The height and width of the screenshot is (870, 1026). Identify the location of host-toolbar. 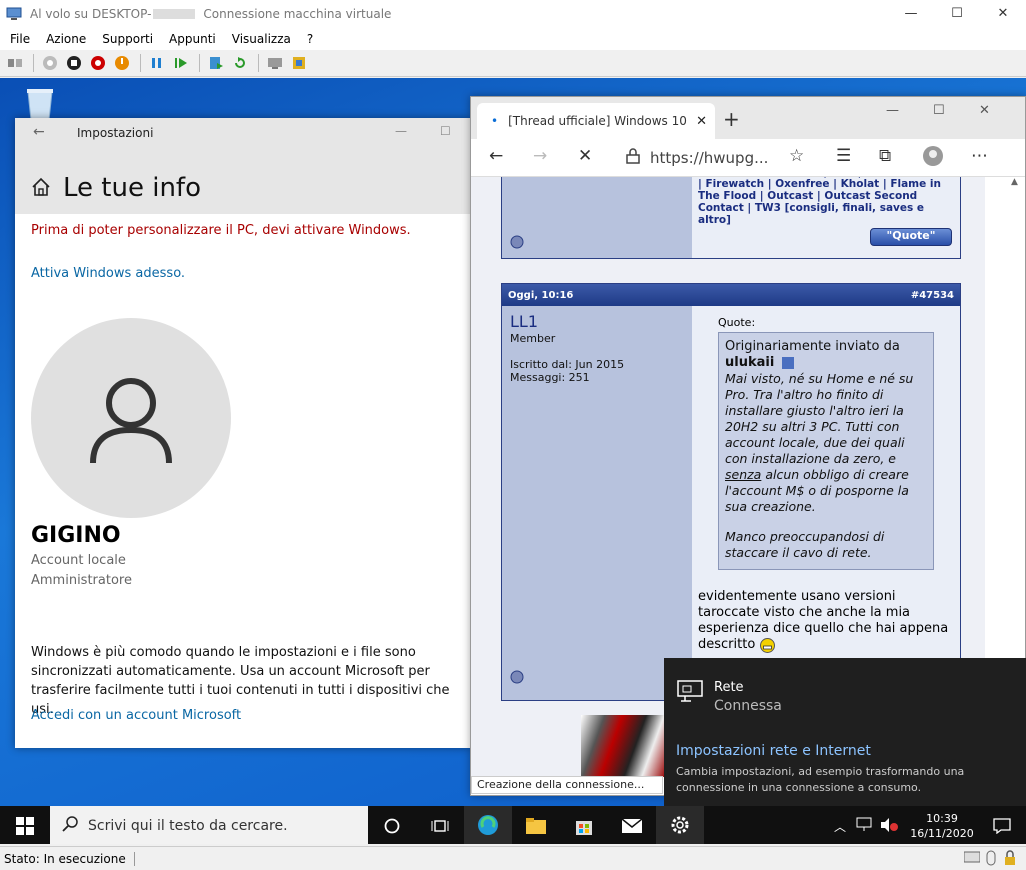
(513, 63).